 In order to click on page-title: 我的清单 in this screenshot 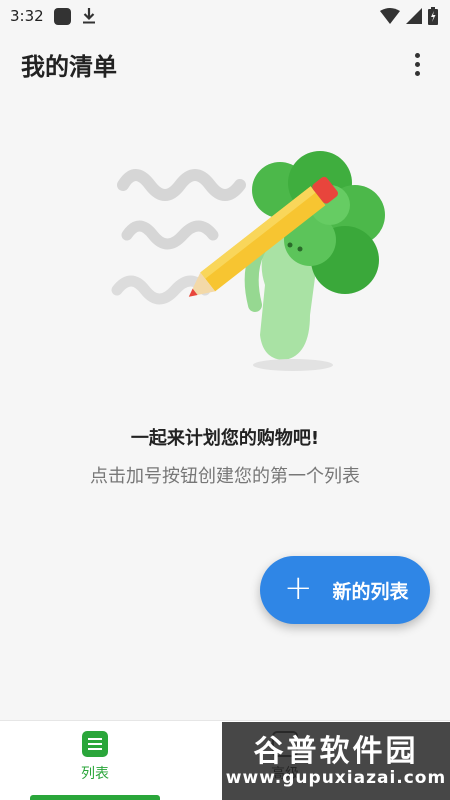, I will do `click(69, 66)`.